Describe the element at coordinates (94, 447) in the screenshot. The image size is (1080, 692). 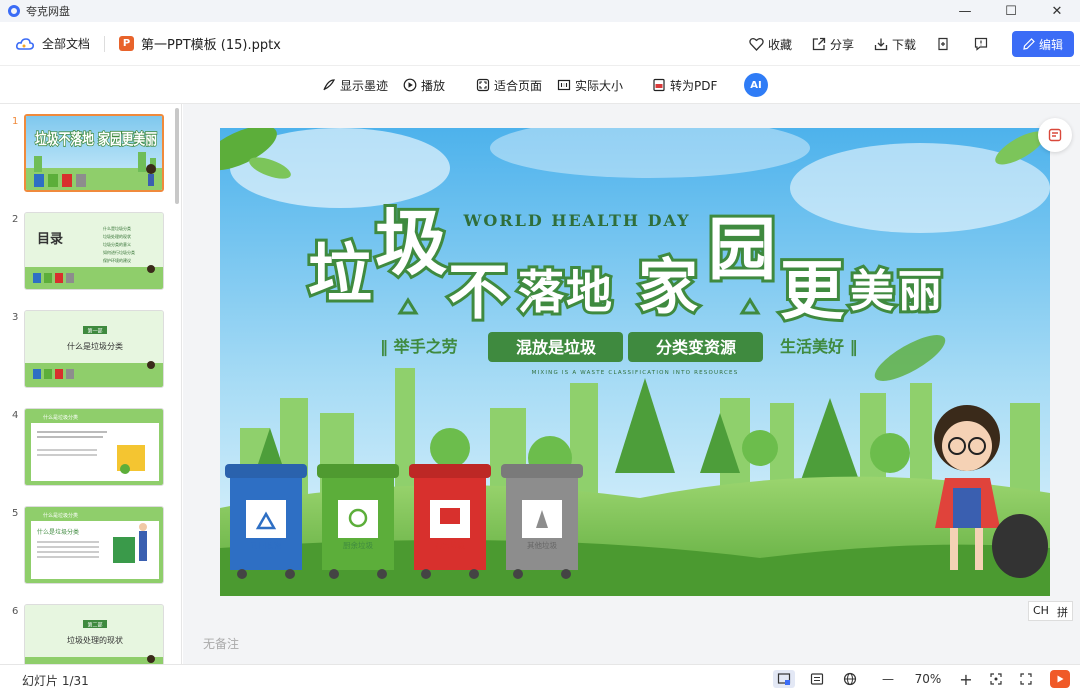
I see `thumbnail-slide-4: 什么是垃圾分类` at that location.